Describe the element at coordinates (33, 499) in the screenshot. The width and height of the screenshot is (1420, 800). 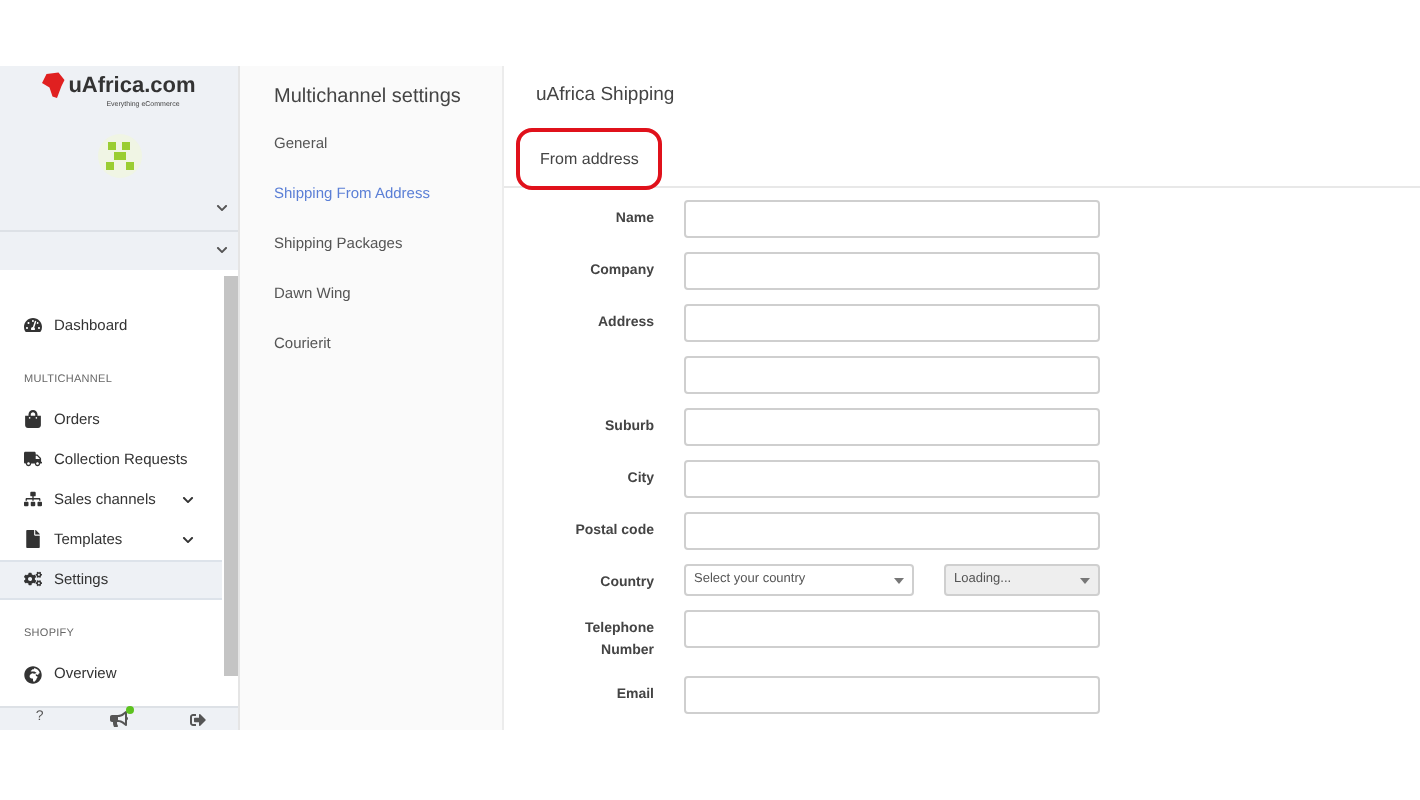
I see `sitemap-icon` at that location.